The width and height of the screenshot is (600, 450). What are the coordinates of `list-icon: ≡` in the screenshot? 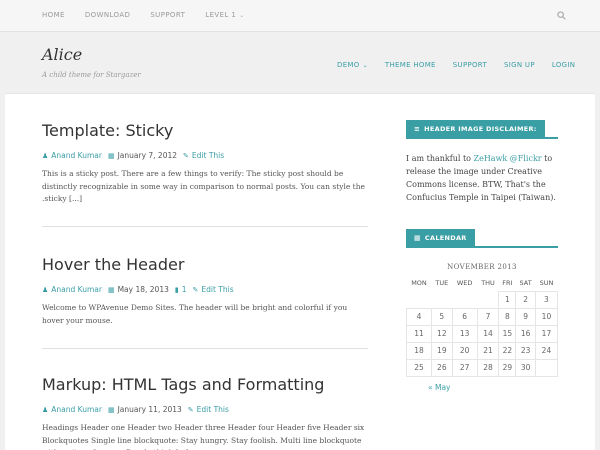 It's located at (417, 129).